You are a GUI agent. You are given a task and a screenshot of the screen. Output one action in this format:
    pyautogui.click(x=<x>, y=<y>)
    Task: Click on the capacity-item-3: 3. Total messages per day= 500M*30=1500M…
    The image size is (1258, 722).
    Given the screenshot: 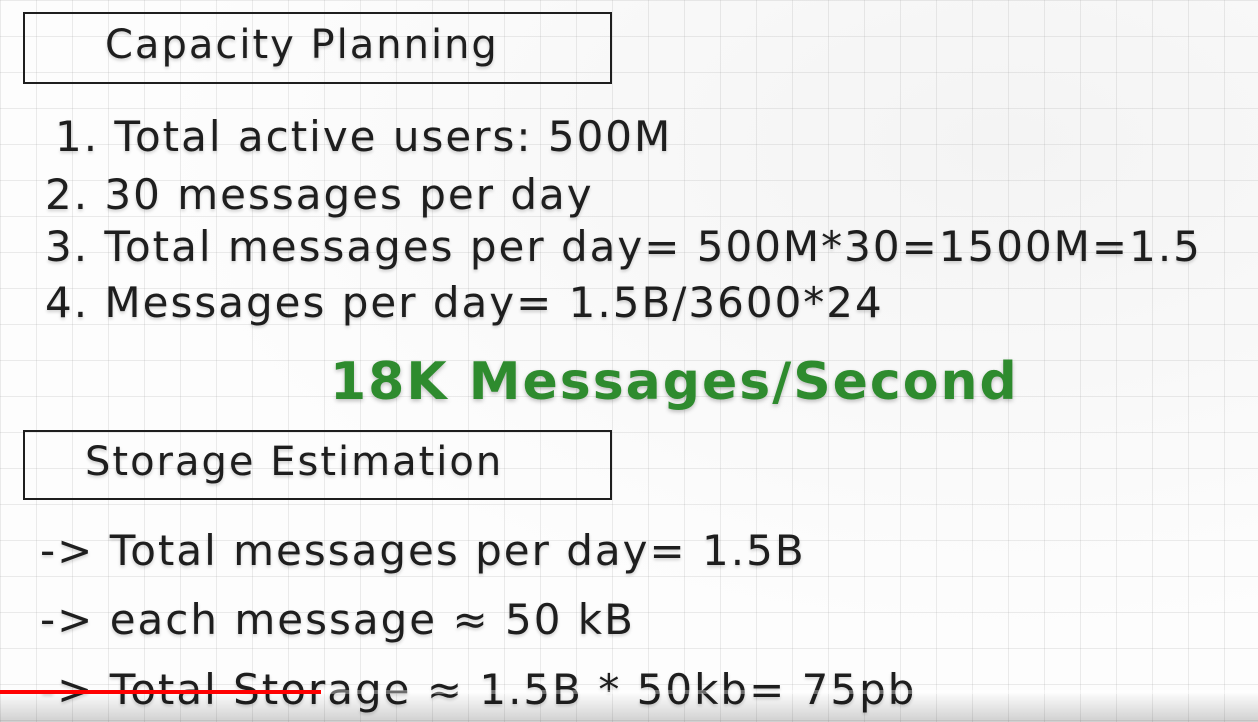 What is the action you would take?
    pyautogui.click(x=623, y=246)
    